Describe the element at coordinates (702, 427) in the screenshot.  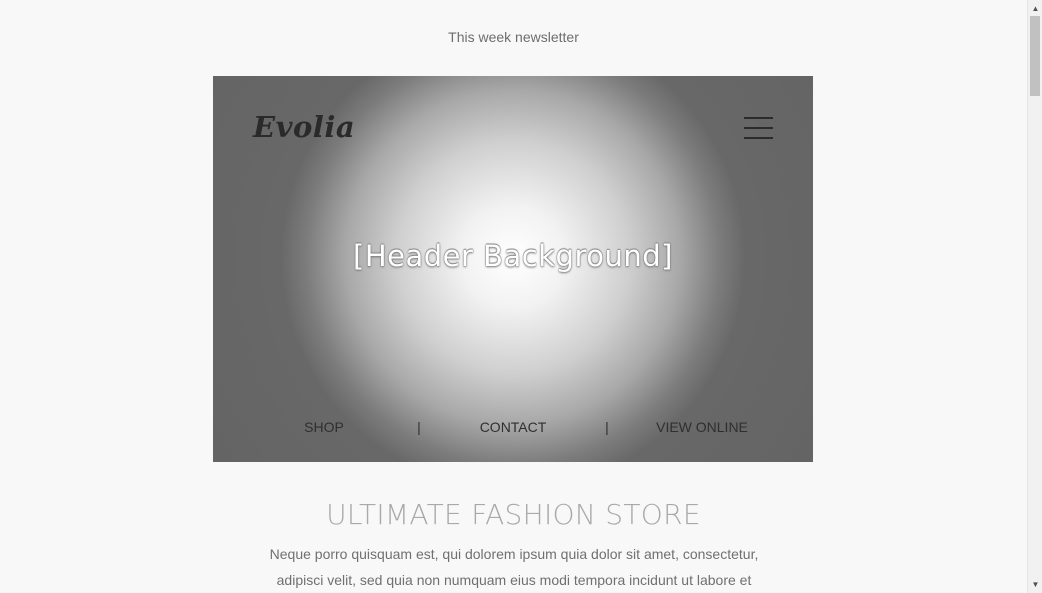
I see `nav-link-view-online: VIEW ONLINE` at that location.